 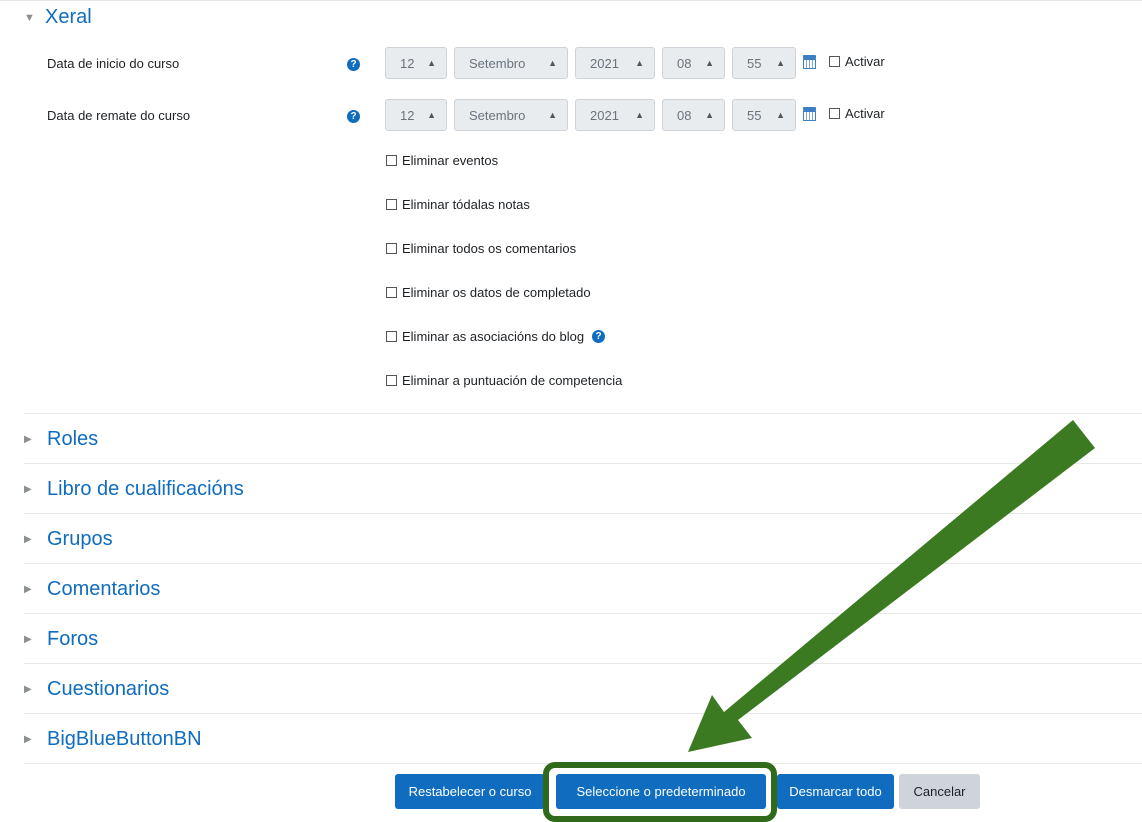 I want to click on section-title: Libro de cualificacións, so click(x=145, y=489).